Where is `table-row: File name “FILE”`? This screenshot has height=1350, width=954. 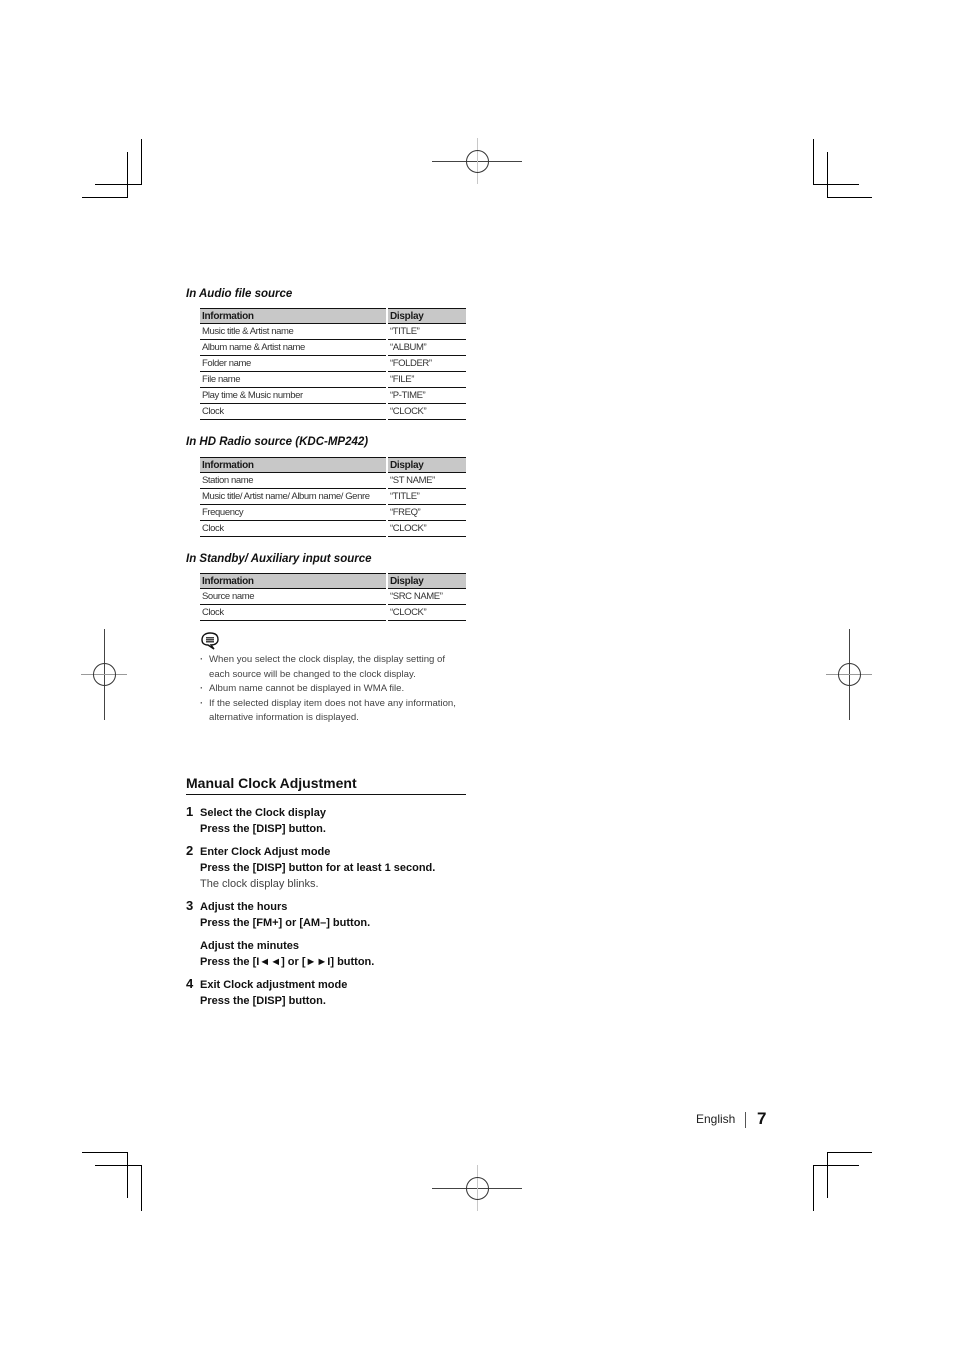
table-row: File name “FILE” is located at coordinates (333, 379).